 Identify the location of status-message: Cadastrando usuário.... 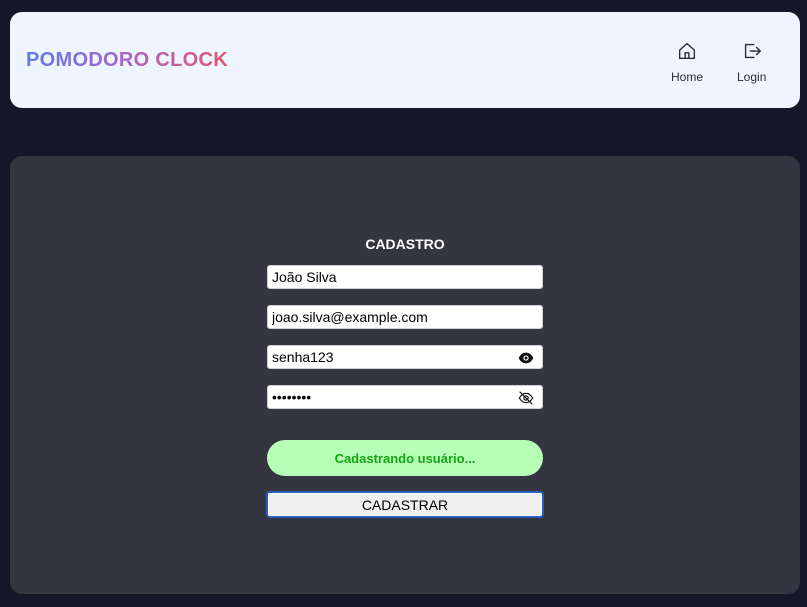
(405, 458).